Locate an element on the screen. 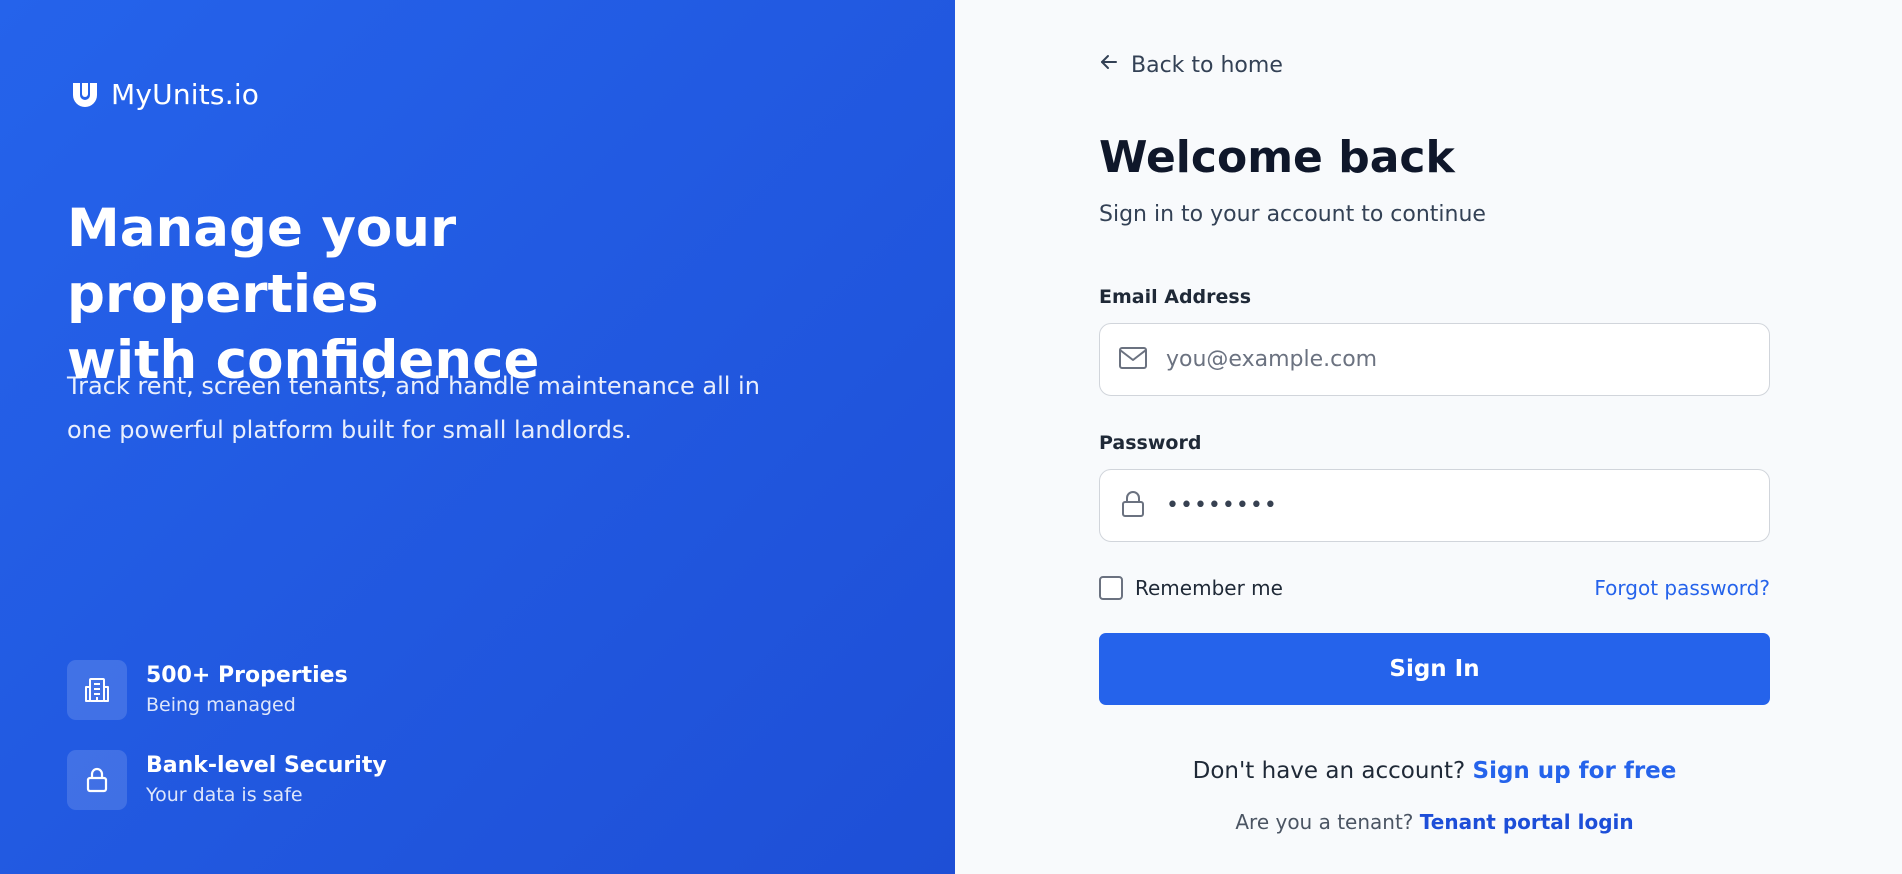 This screenshot has width=1902, height=874. email-label: Email Address is located at coordinates (1175, 297).